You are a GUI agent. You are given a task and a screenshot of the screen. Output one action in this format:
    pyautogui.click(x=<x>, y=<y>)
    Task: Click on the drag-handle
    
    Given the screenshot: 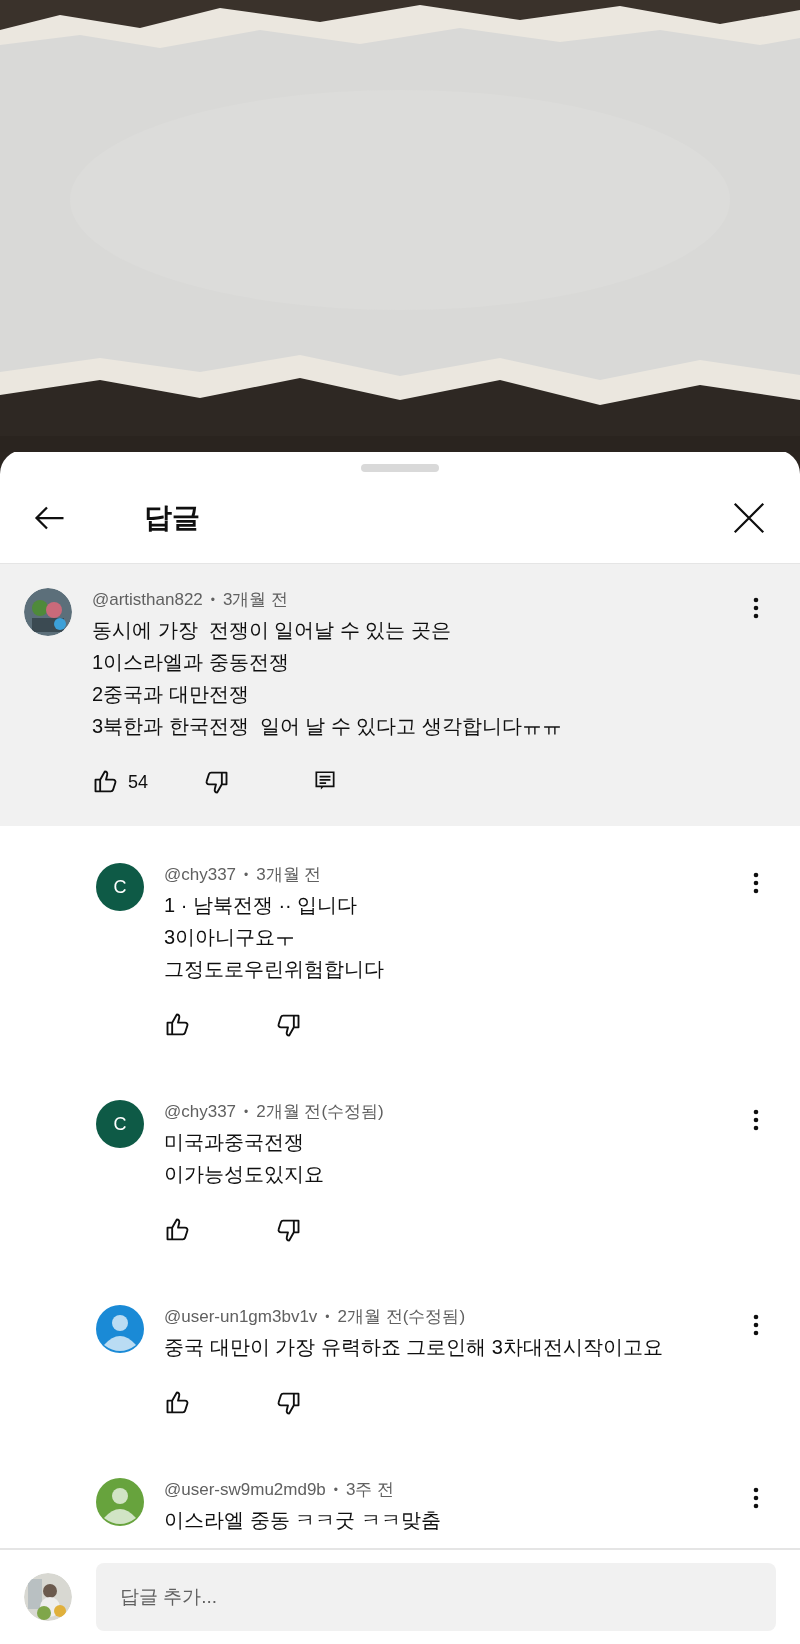 What is the action you would take?
    pyautogui.click(x=400, y=468)
    